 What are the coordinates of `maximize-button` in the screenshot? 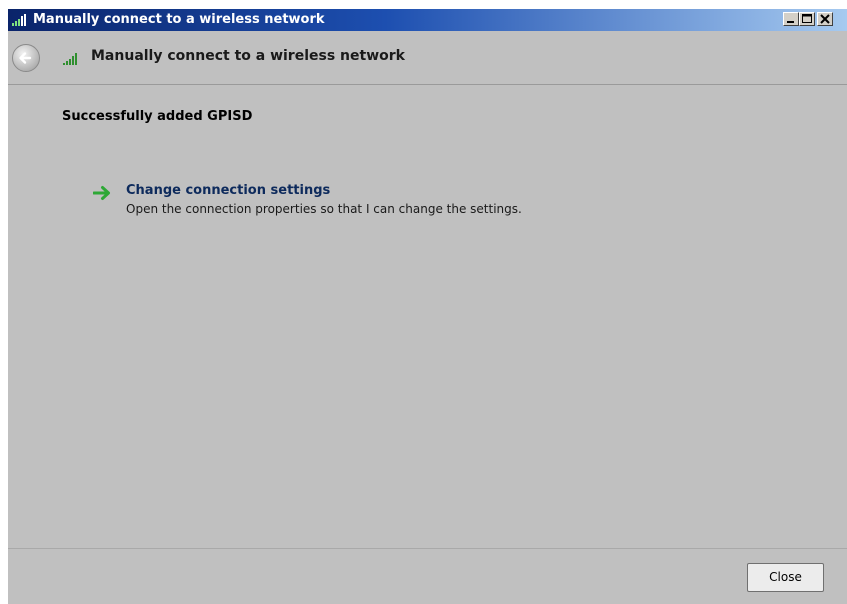 It's located at (807, 19).